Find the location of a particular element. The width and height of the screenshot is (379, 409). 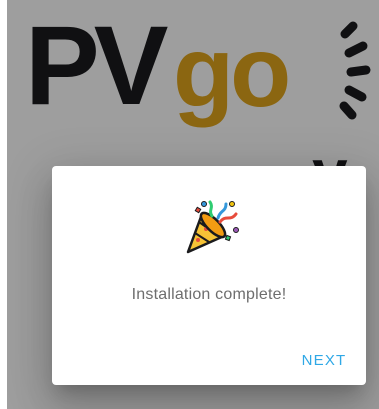

installation-complete-message: Installation complete! is located at coordinates (209, 294).